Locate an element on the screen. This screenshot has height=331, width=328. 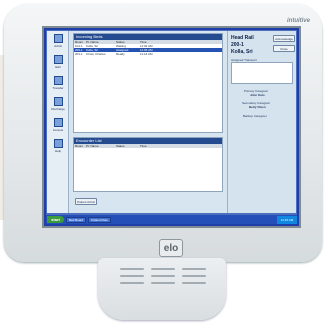
backup-caregiver-label: Backup Caregiver is located at coordinates (255, 116).